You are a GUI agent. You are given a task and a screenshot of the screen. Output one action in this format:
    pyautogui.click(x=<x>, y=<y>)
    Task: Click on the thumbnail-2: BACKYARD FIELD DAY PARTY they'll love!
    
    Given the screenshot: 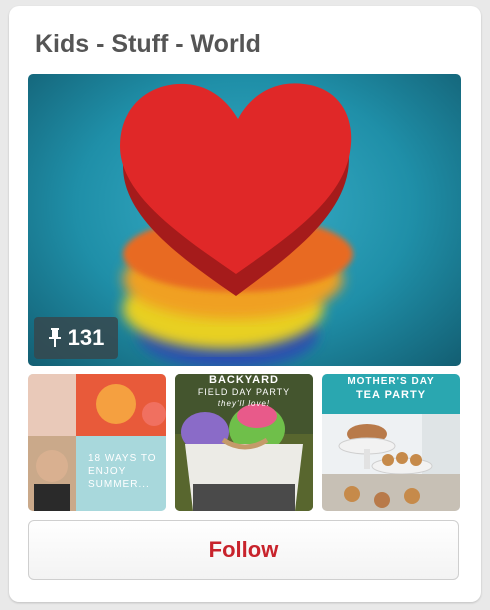 What is the action you would take?
    pyautogui.click(x=244, y=442)
    